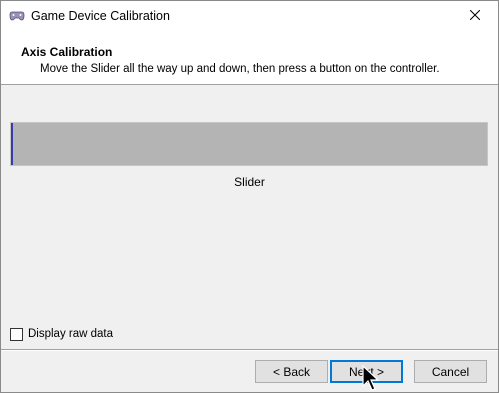 The height and width of the screenshot is (393, 499). I want to click on footer-divider, so click(249, 350).